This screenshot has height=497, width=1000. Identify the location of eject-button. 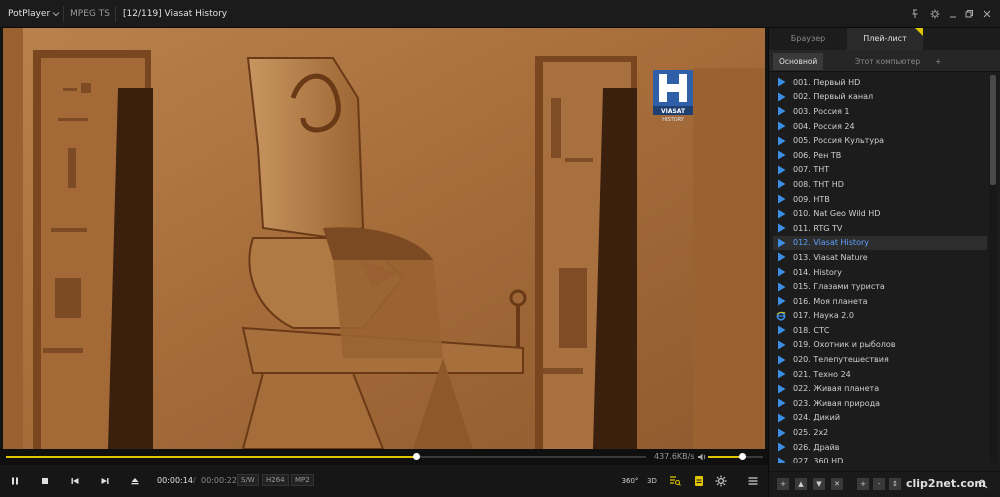
(135, 481).